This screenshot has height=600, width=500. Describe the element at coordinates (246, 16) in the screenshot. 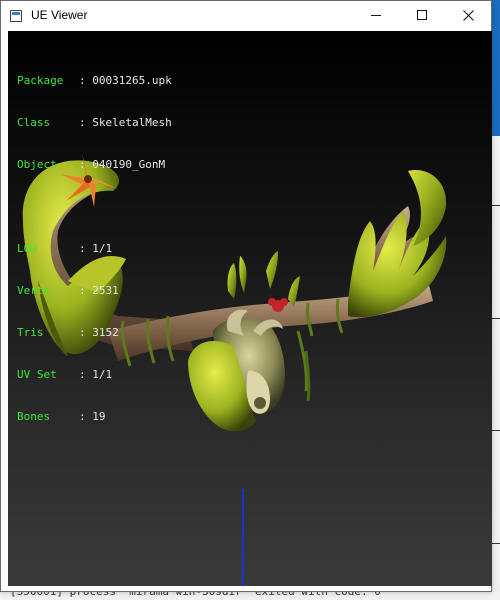

I see `title-bar: UE Viewer` at that location.